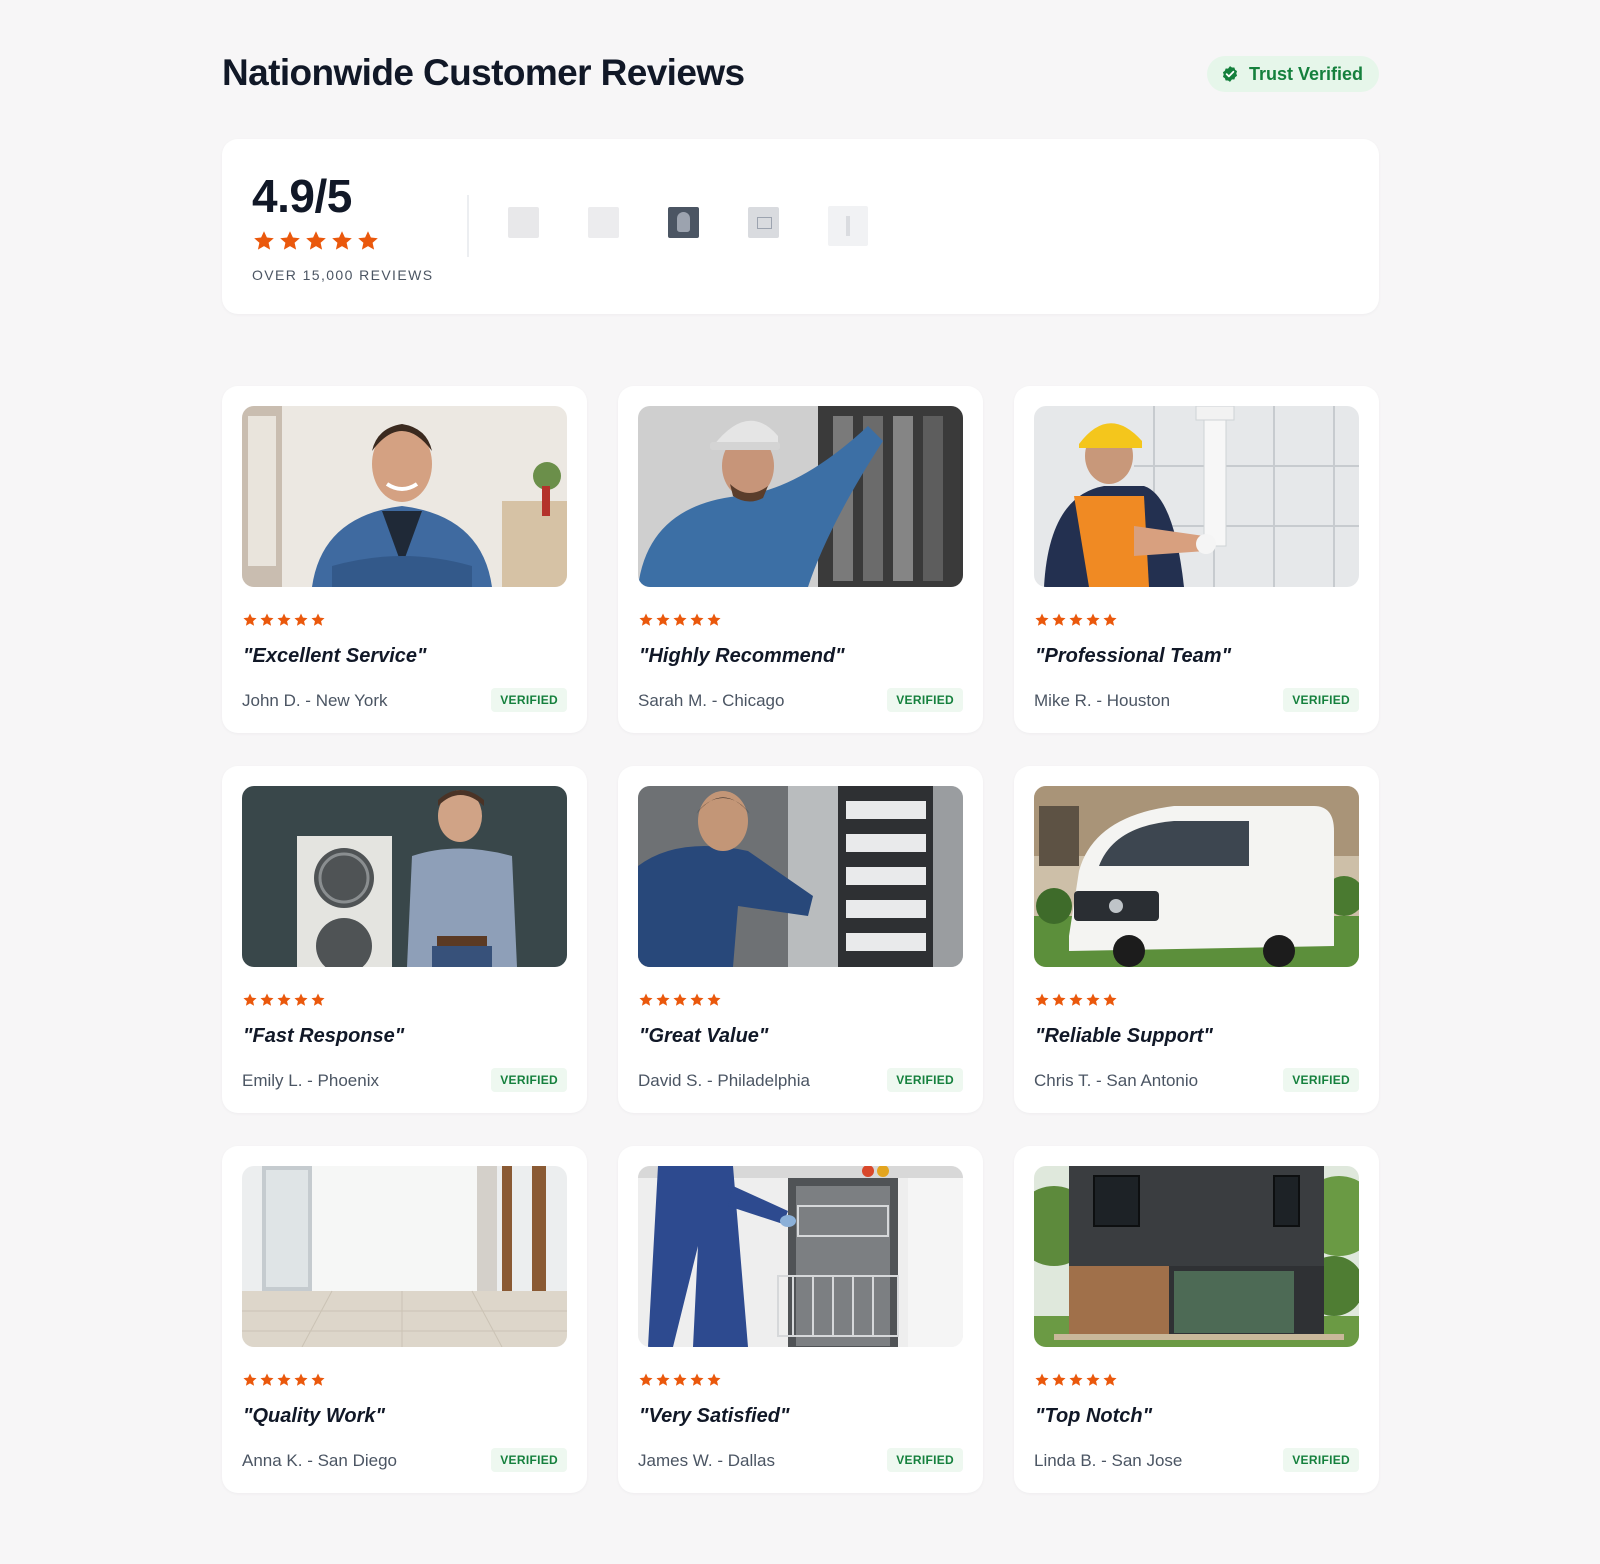 Image resolution: width=1600 pixels, height=1564 pixels. Describe the element at coordinates (404, 1256) in the screenshot. I see `review-photo-renovated-room` at that location.